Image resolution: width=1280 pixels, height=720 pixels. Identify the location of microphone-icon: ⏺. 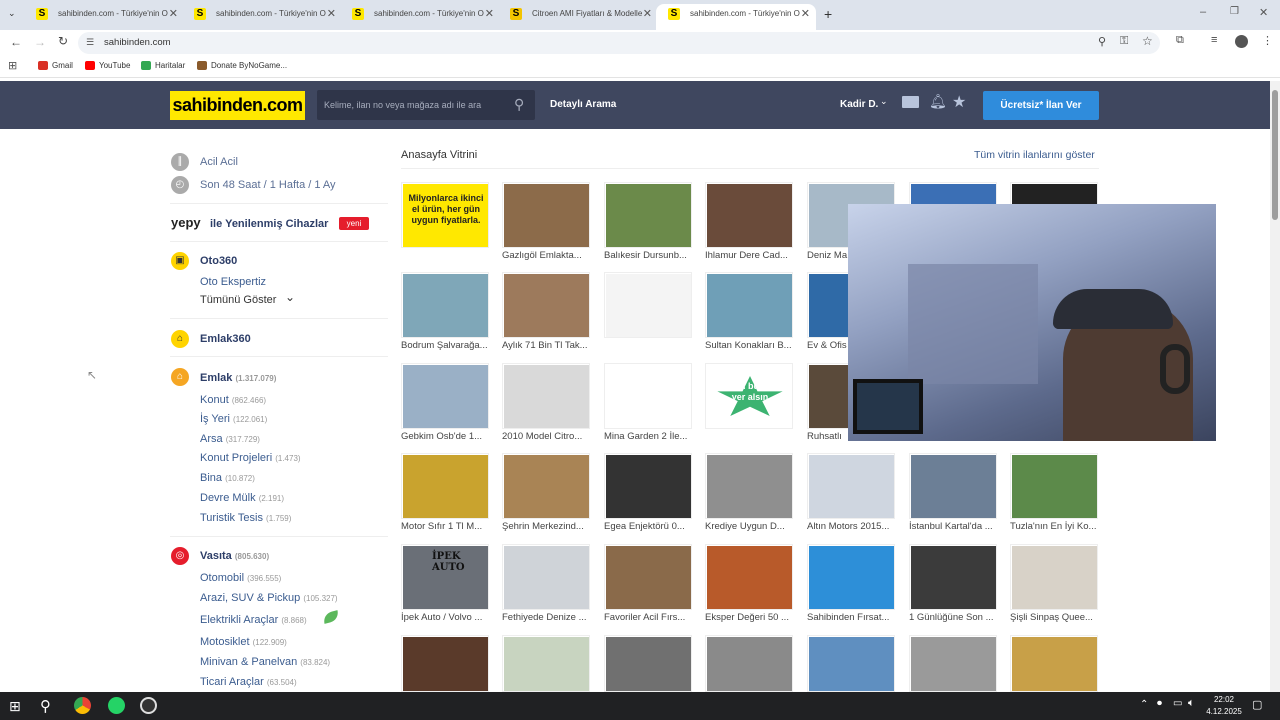
(1159, 703).